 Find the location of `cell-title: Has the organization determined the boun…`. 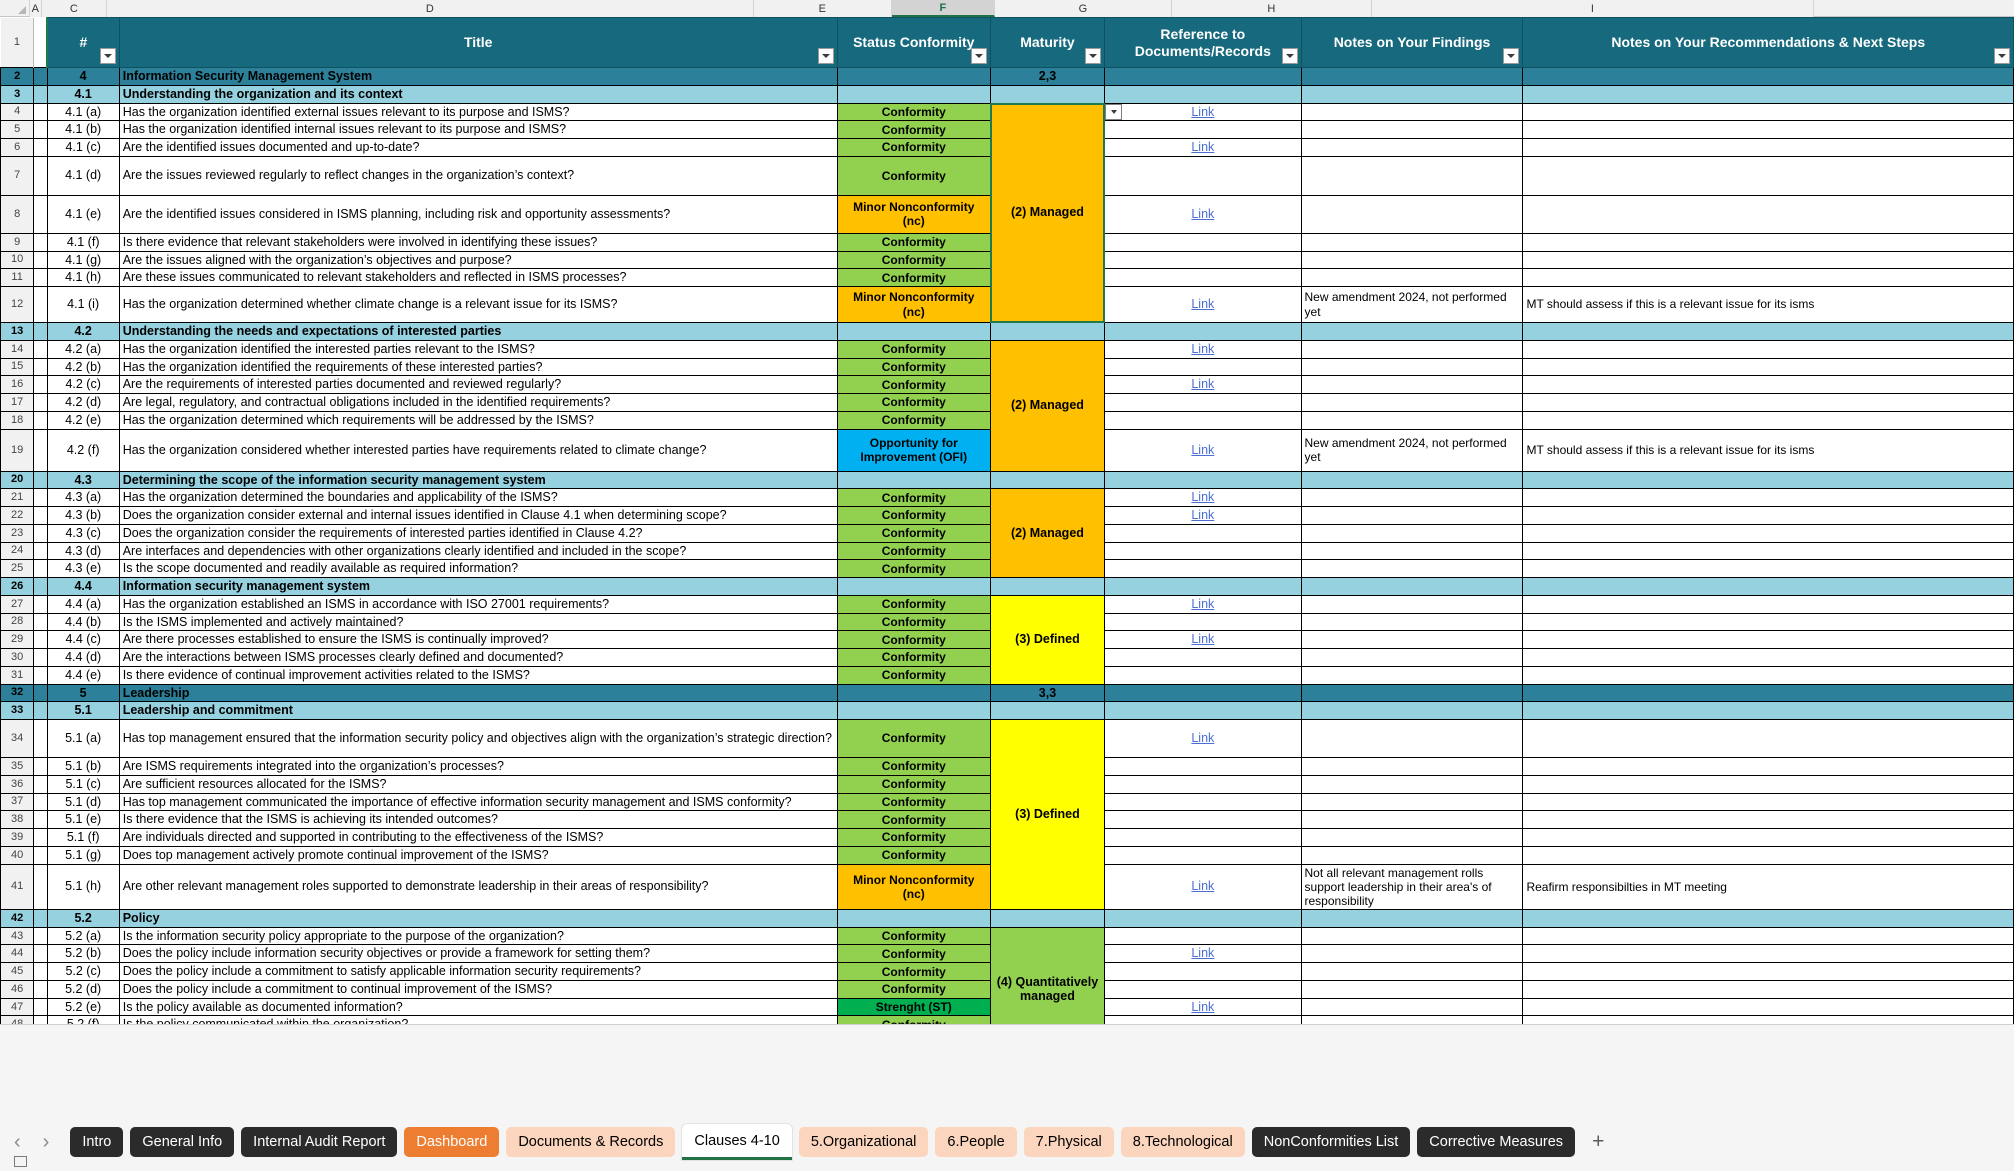

cell-title: Has the organization determined the boun… is located at coordinates (478, 497).